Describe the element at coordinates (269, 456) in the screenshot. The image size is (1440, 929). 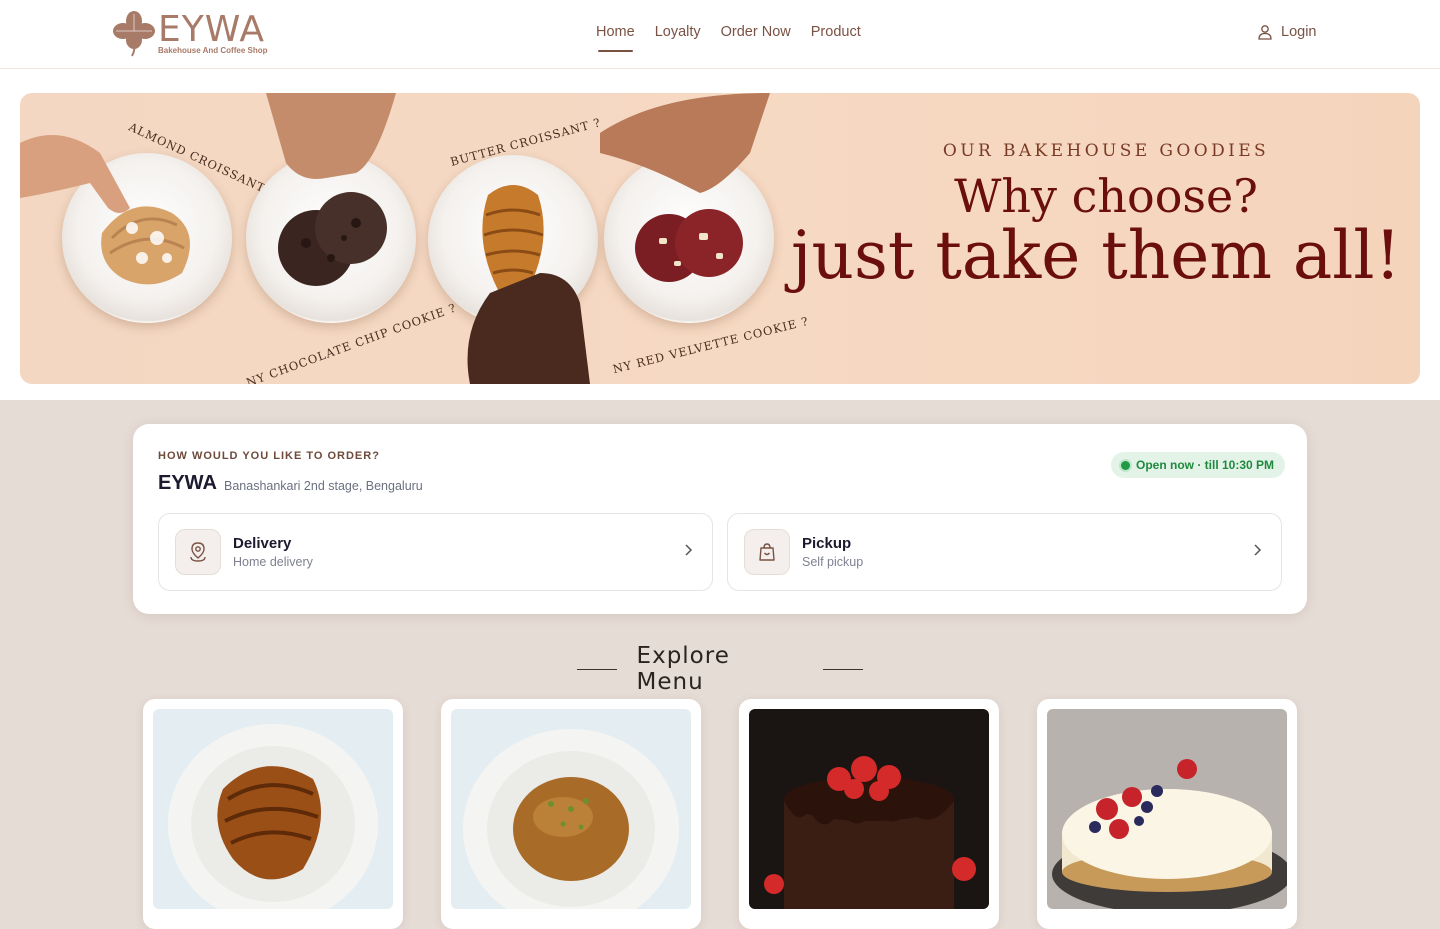
I see `order-question: HOW WOULD YOU LIKE TO ORDER?` at that location.